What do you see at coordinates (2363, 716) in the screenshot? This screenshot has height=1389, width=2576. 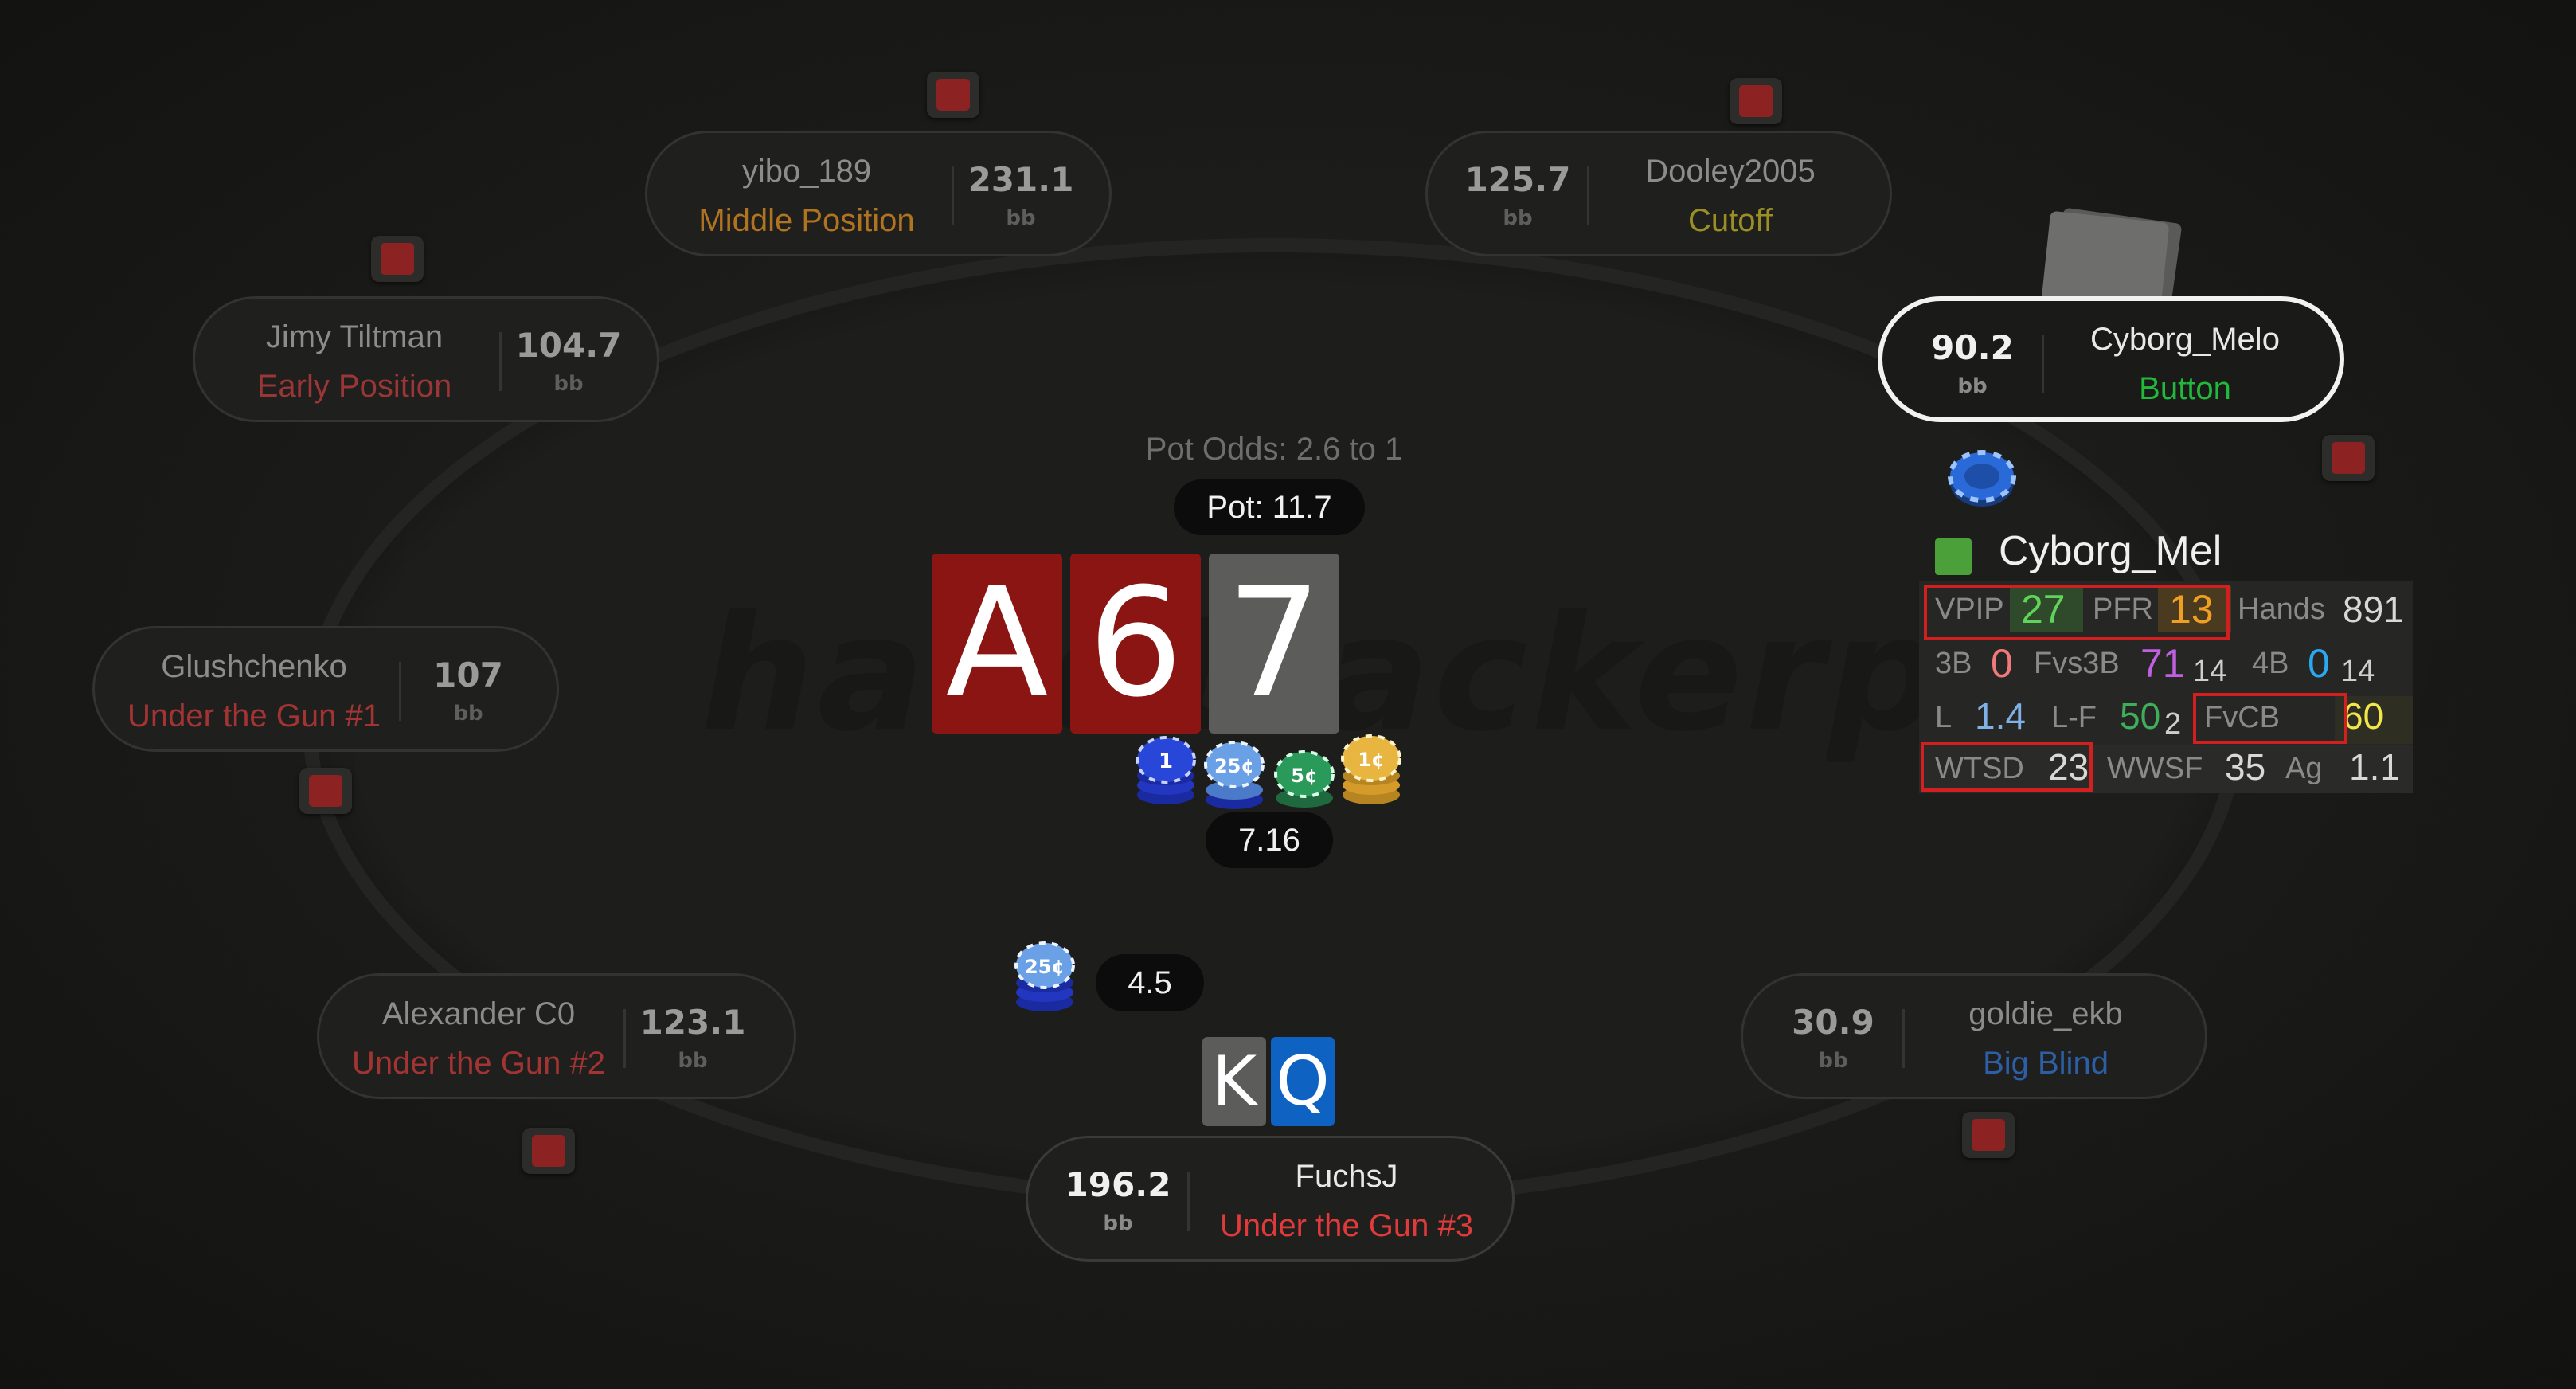 I see `hud-fvcb-value: 60` at bounding box center [2363, 716].